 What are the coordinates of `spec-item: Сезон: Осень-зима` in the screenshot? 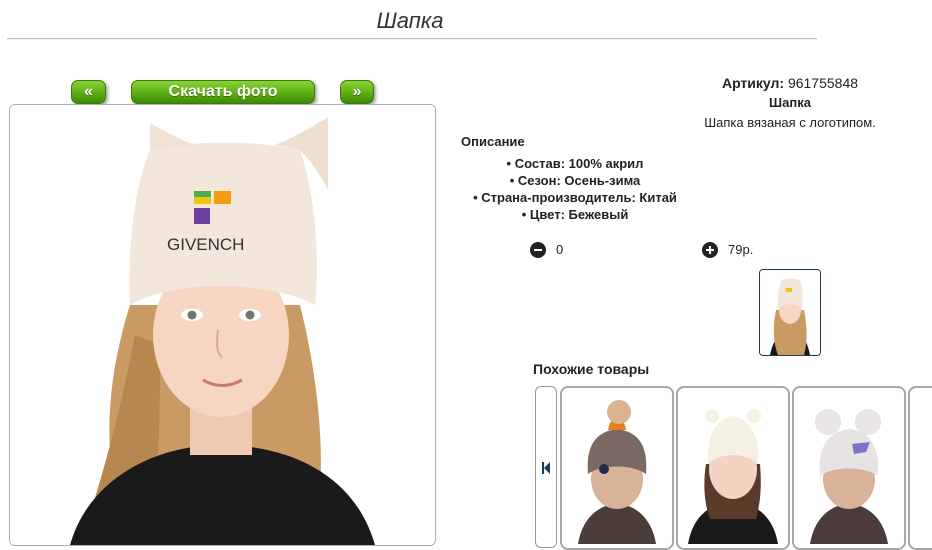 It's located at (575, 180).